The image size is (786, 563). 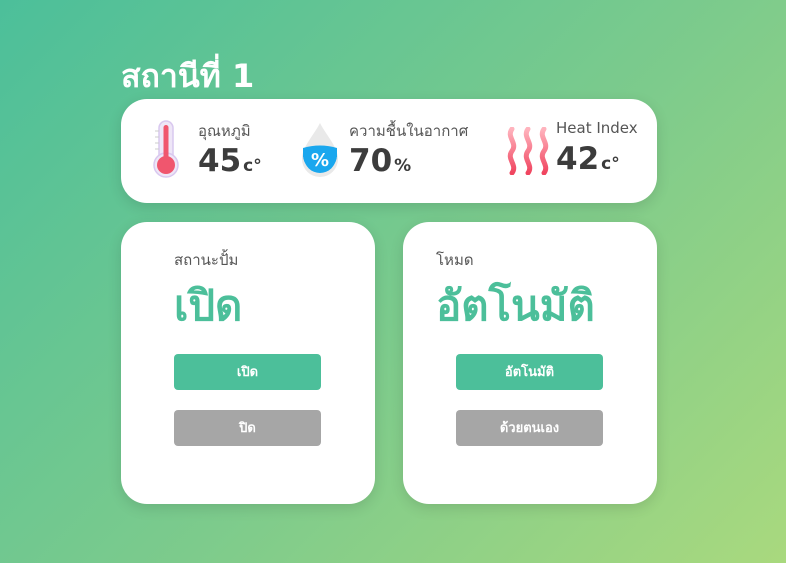 I want to click on pump-on-button: เปิด, so click(x=247, y=372).